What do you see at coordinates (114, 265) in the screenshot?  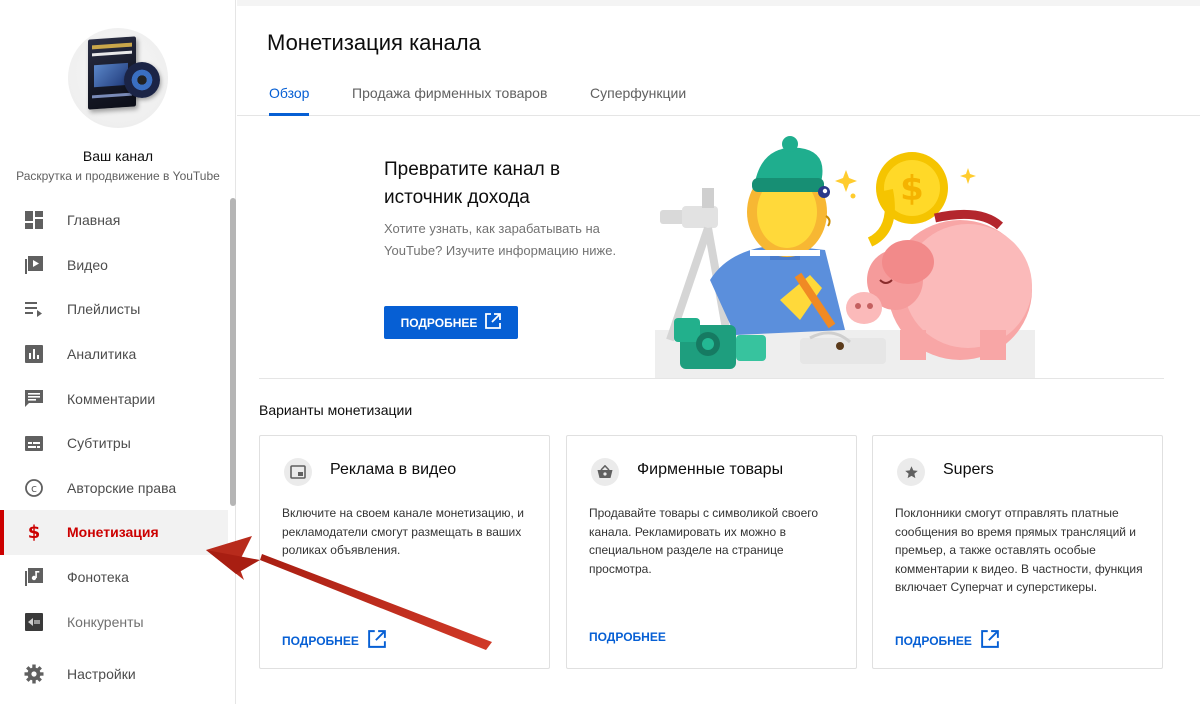 I see `sidebar-item-videos: Видео` at bounding box center [114, 265].